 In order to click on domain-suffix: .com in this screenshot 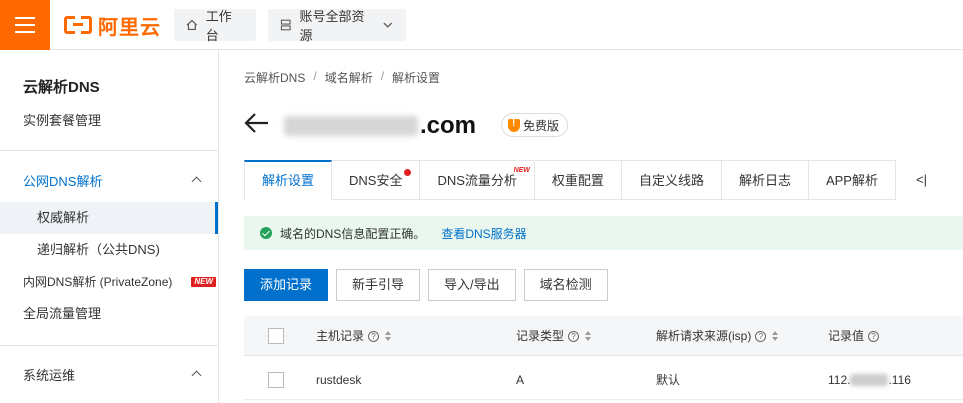, I will do `click(448, 125)`.